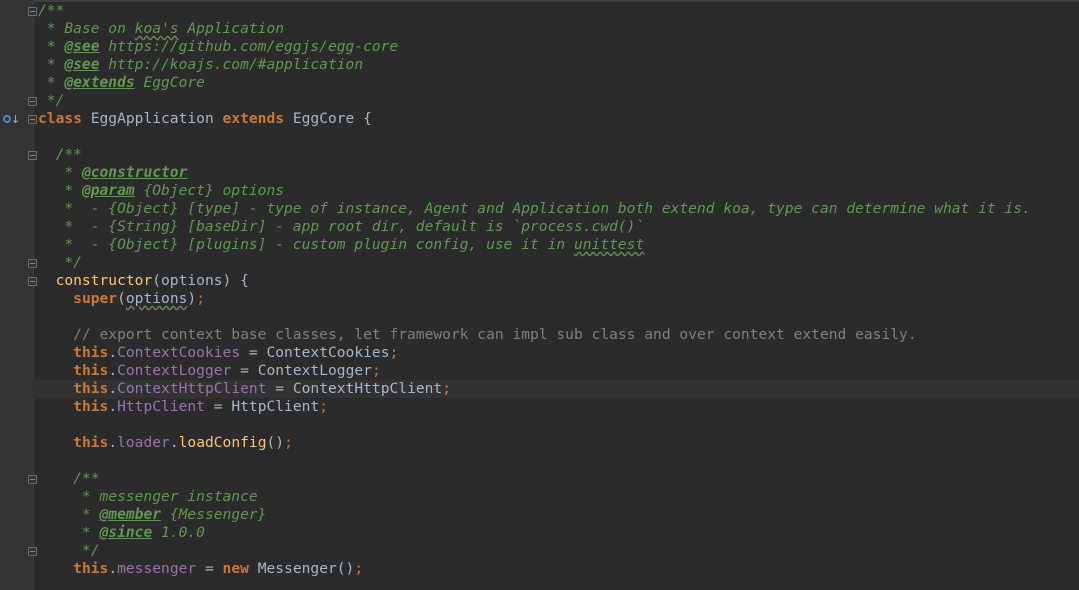 The width and height of the screenshot is (1079, 590). I want to click on code-token: HttpClient, so click(161, 406).